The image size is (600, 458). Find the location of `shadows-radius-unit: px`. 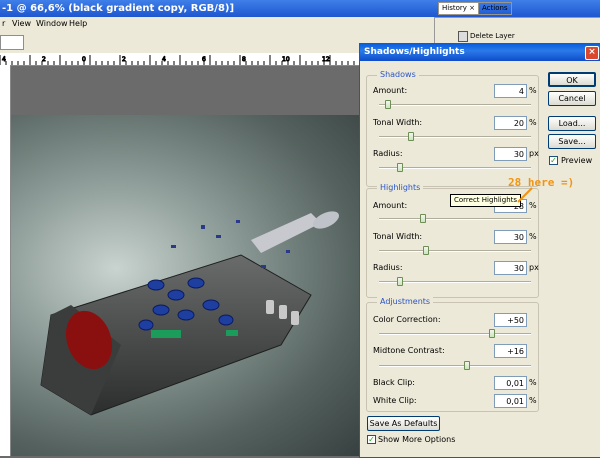

shadows-radius-unit: px is located at coordinates (534, 153).